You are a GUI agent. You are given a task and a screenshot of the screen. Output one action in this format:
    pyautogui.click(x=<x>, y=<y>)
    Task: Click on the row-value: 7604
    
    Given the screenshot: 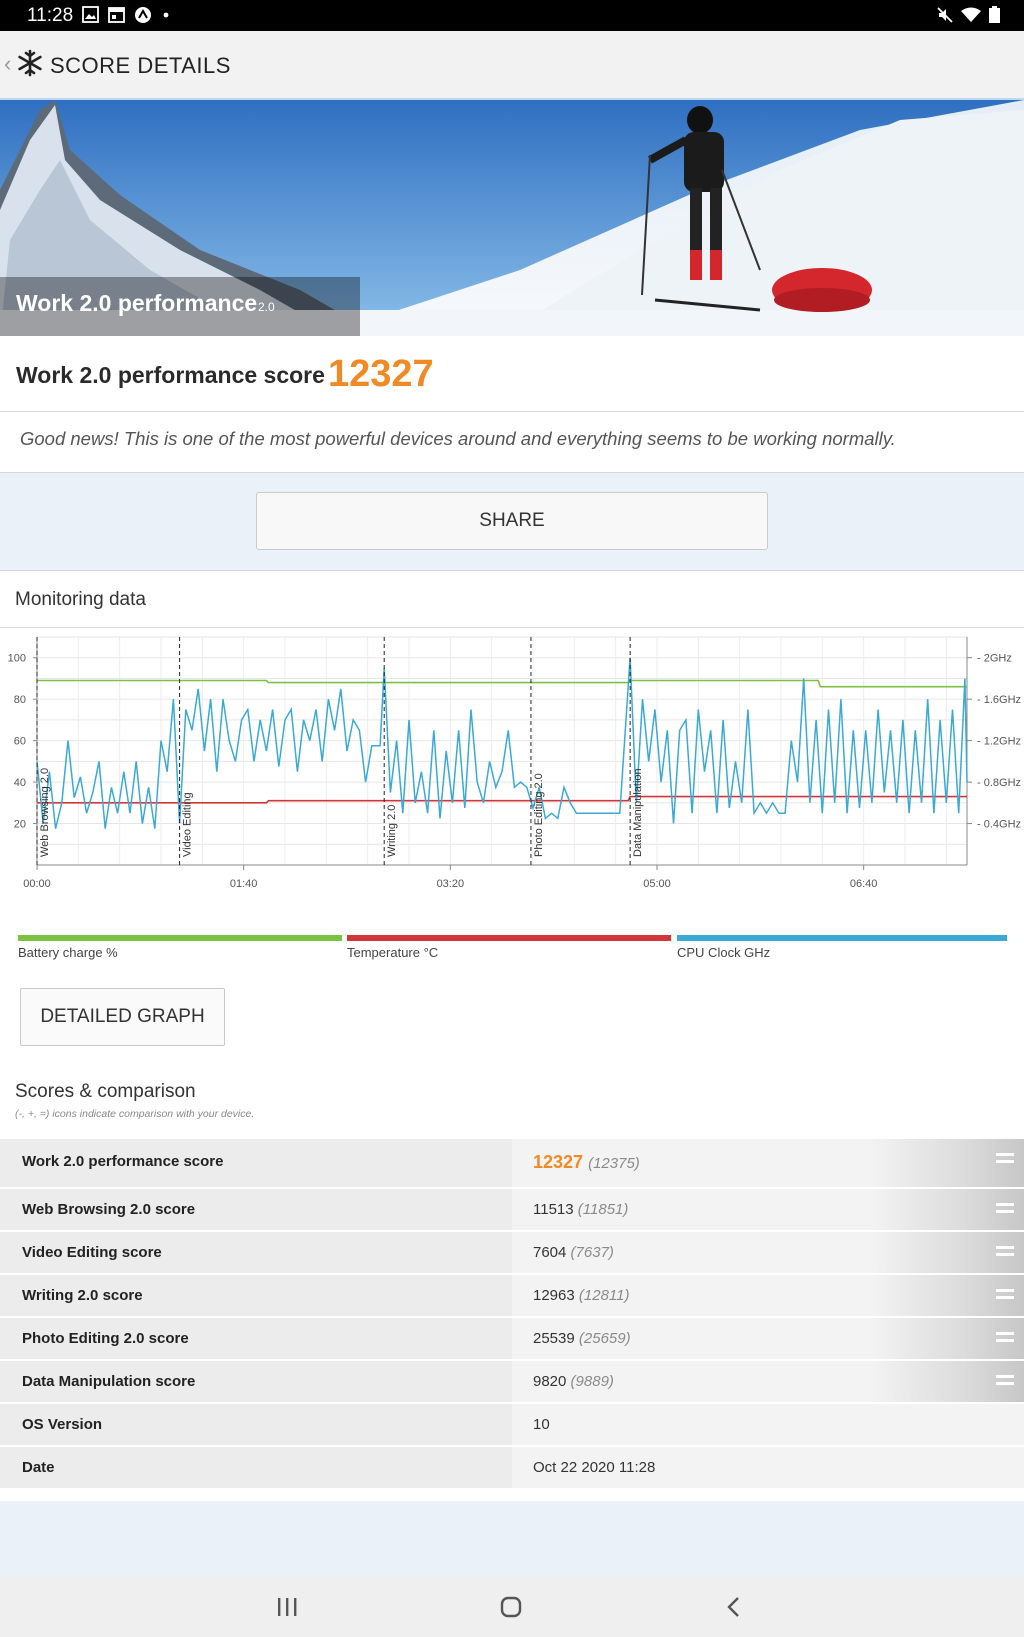 What is the action you would take?
    pyautogui.click(x=550, y=1252)
    